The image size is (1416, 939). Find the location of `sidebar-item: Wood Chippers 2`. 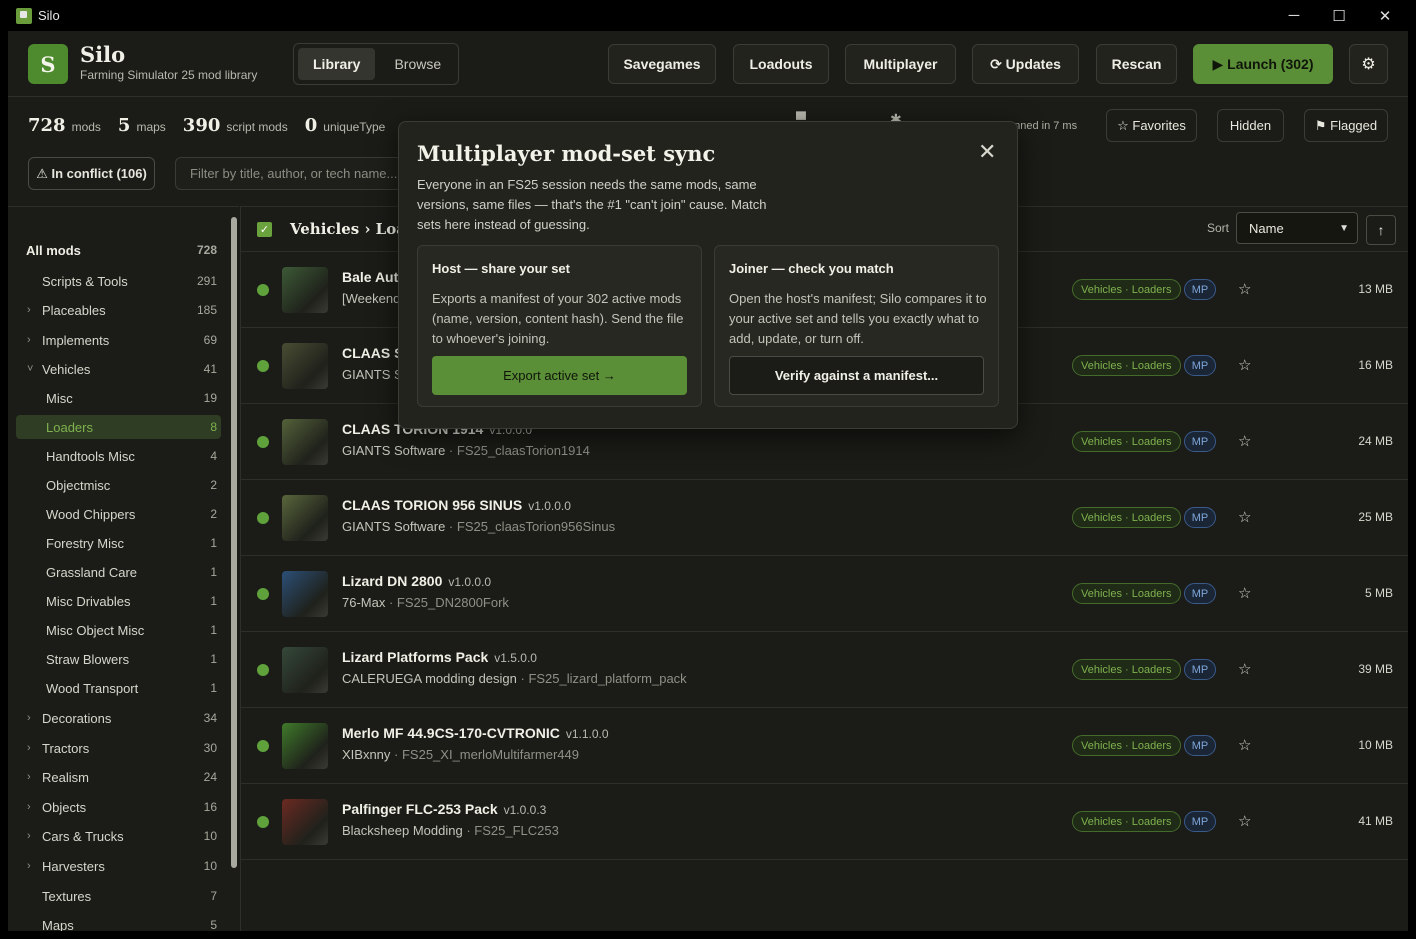

sidebar-item: Wood Chippers 2 is located at coordinates (118, 514).